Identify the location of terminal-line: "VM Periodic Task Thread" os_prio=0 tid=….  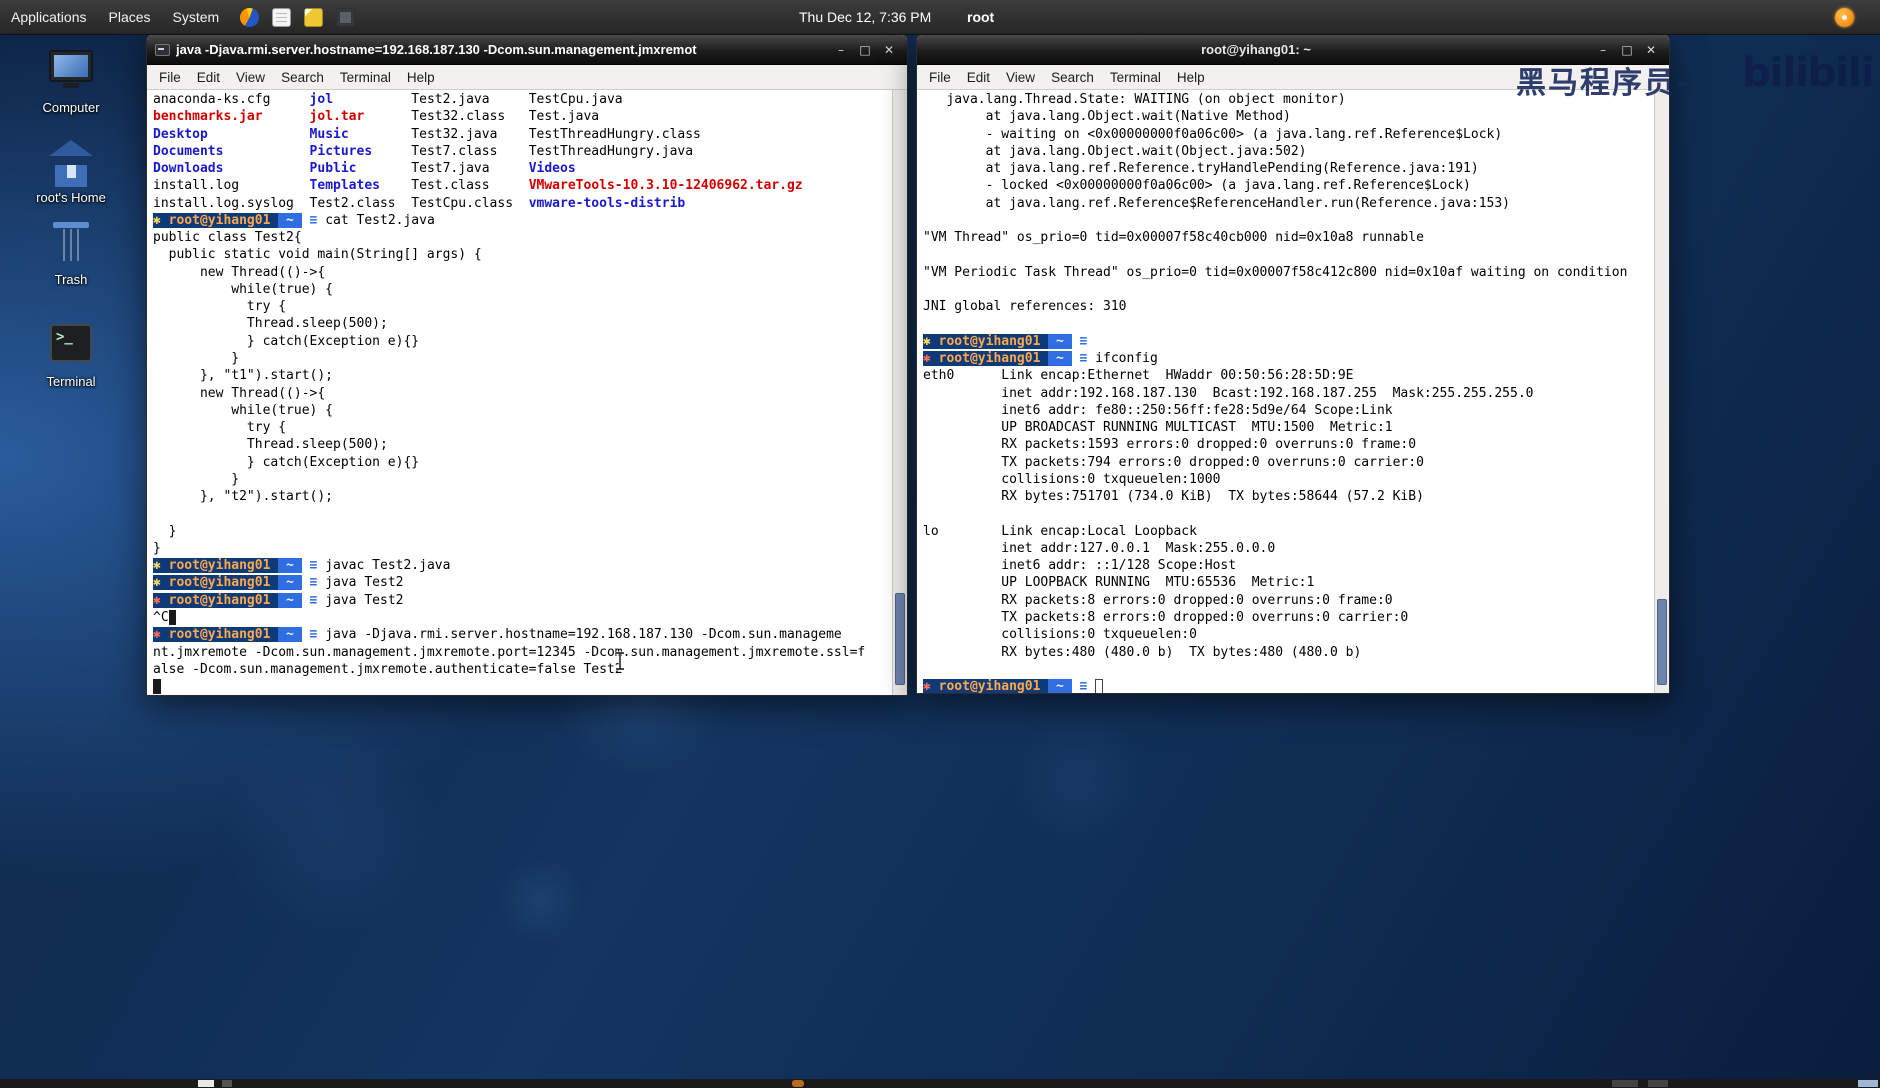
(1275, 272).